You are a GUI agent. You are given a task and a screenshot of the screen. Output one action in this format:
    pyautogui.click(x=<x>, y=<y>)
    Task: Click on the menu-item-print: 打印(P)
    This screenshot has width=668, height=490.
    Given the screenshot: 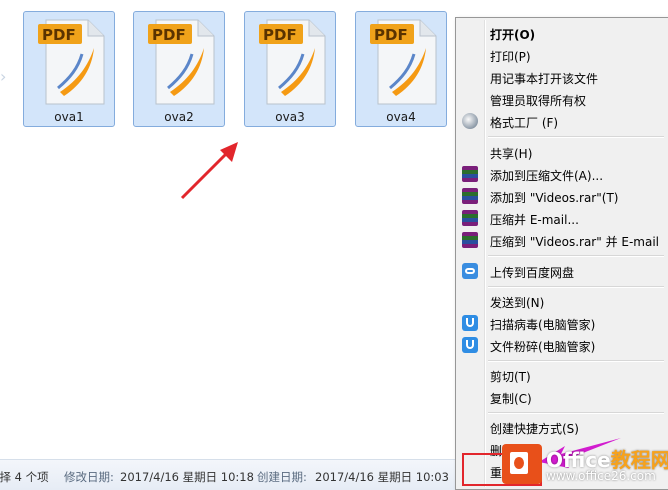 What is the action you would take?
    pyautogui.click(x=562, y=55)
    